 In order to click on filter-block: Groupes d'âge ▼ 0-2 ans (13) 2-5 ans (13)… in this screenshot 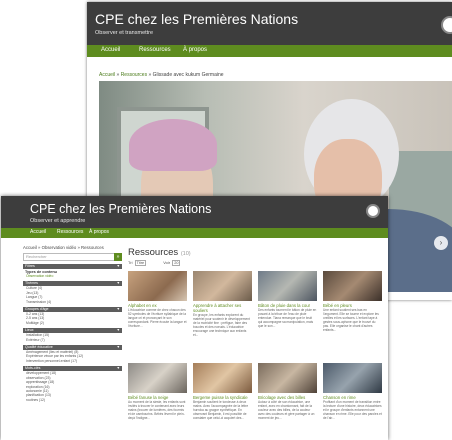, I will do `click(72, 316)`.